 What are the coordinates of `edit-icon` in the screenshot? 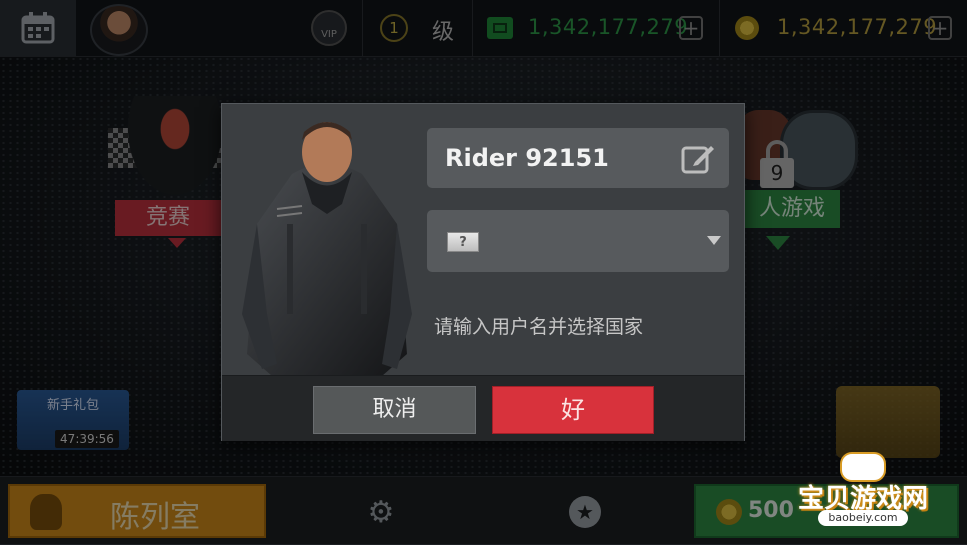 It's located at (698, 158).